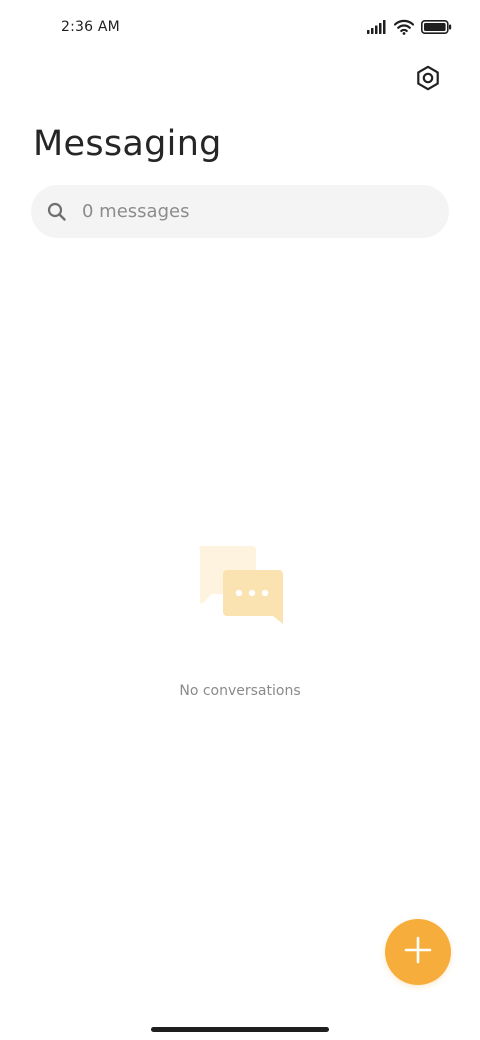 This screenshot has height=1040, width=480. Describe the element at coordinates (377, 27) in the screenshot. I see `signal-icon` at that location.